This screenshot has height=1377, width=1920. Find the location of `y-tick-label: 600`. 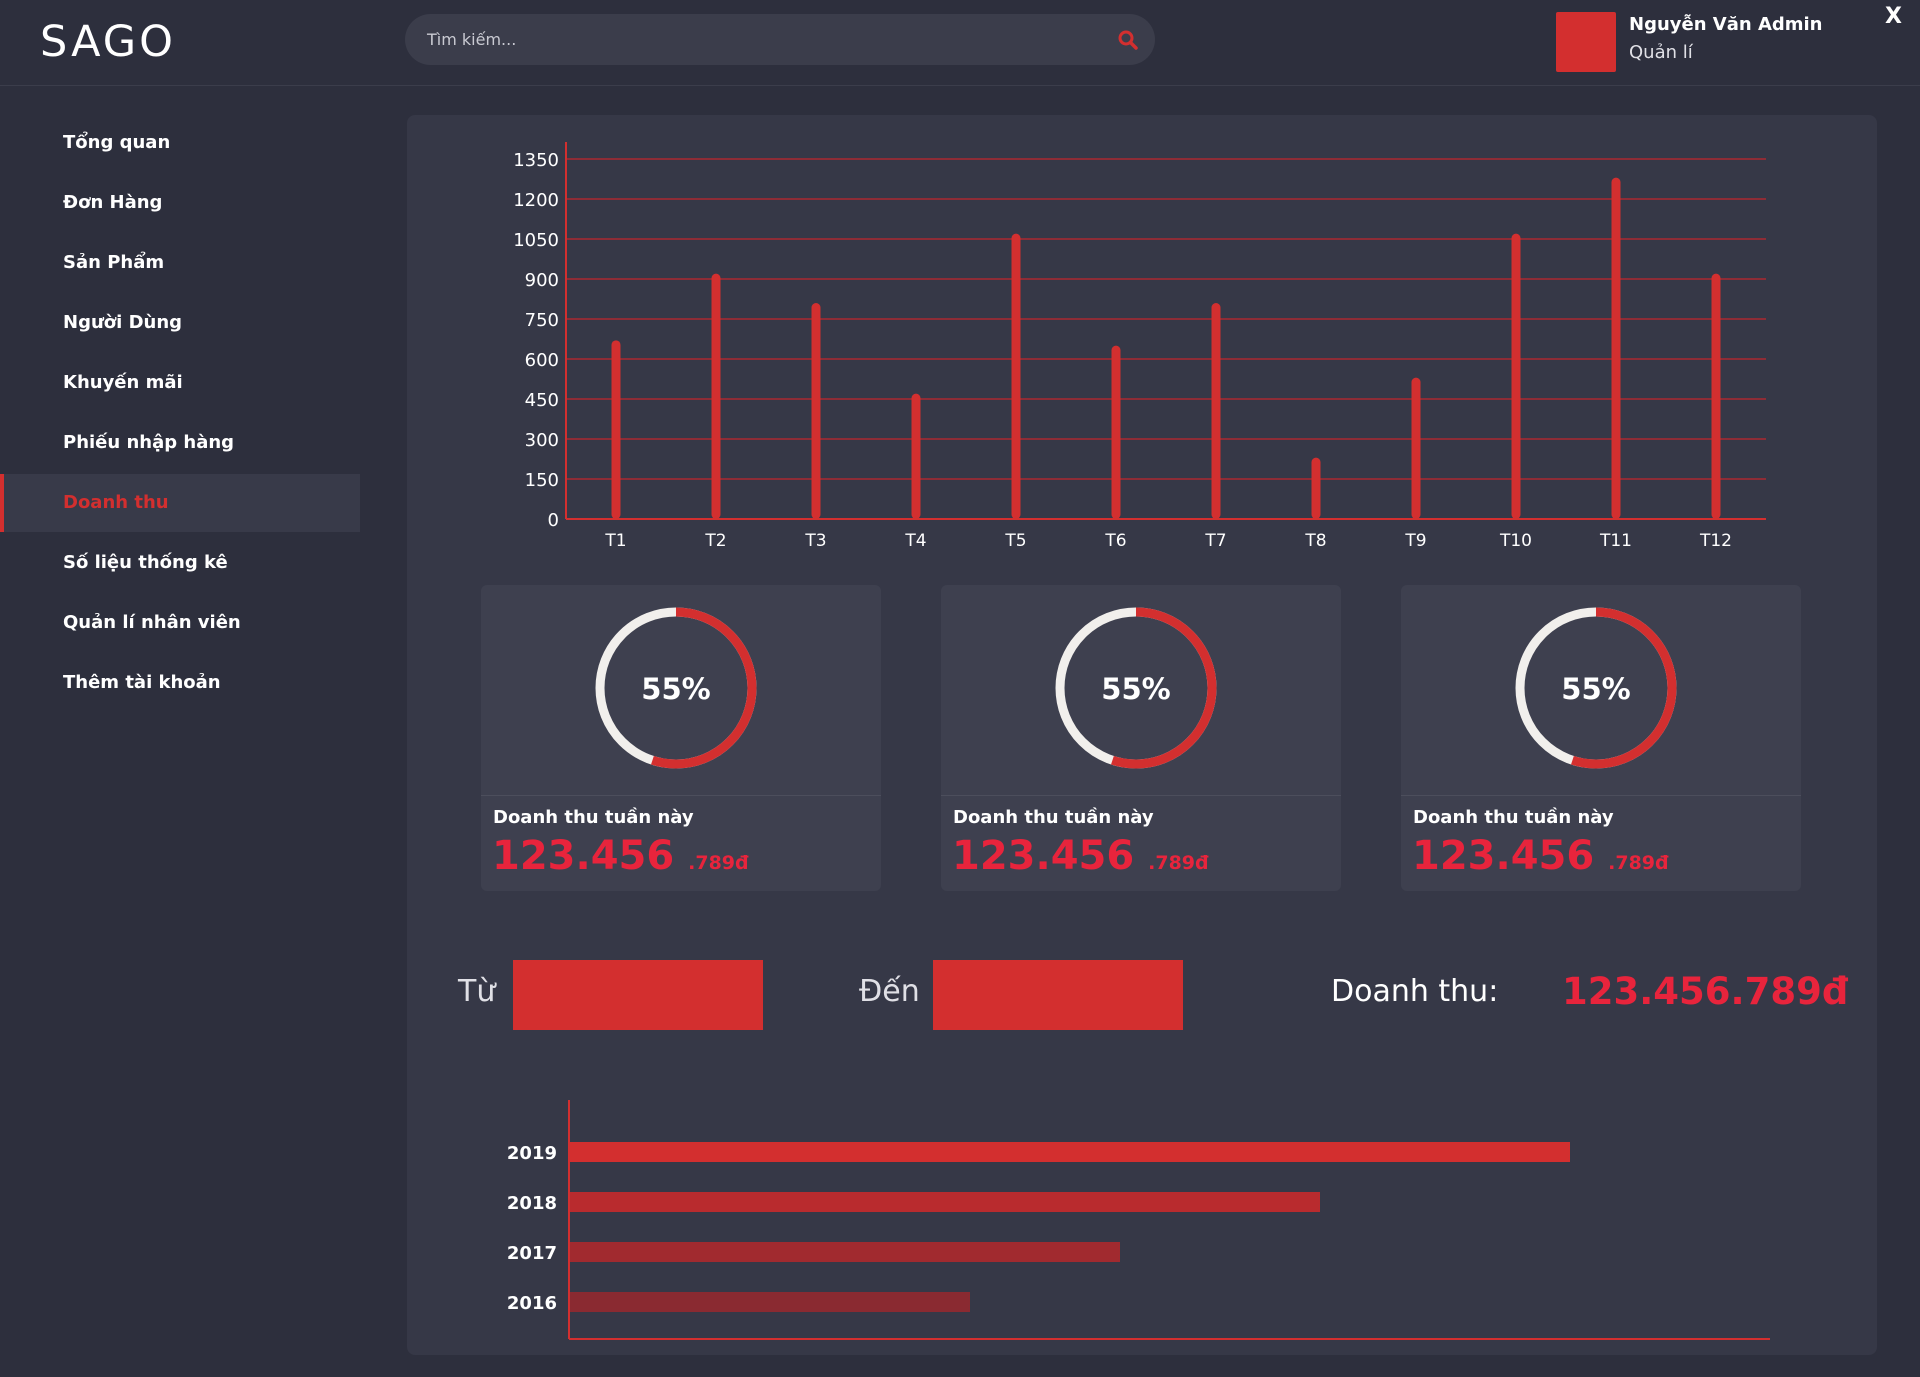

y-tick-label: 600 is located at coordinates (542, 360).